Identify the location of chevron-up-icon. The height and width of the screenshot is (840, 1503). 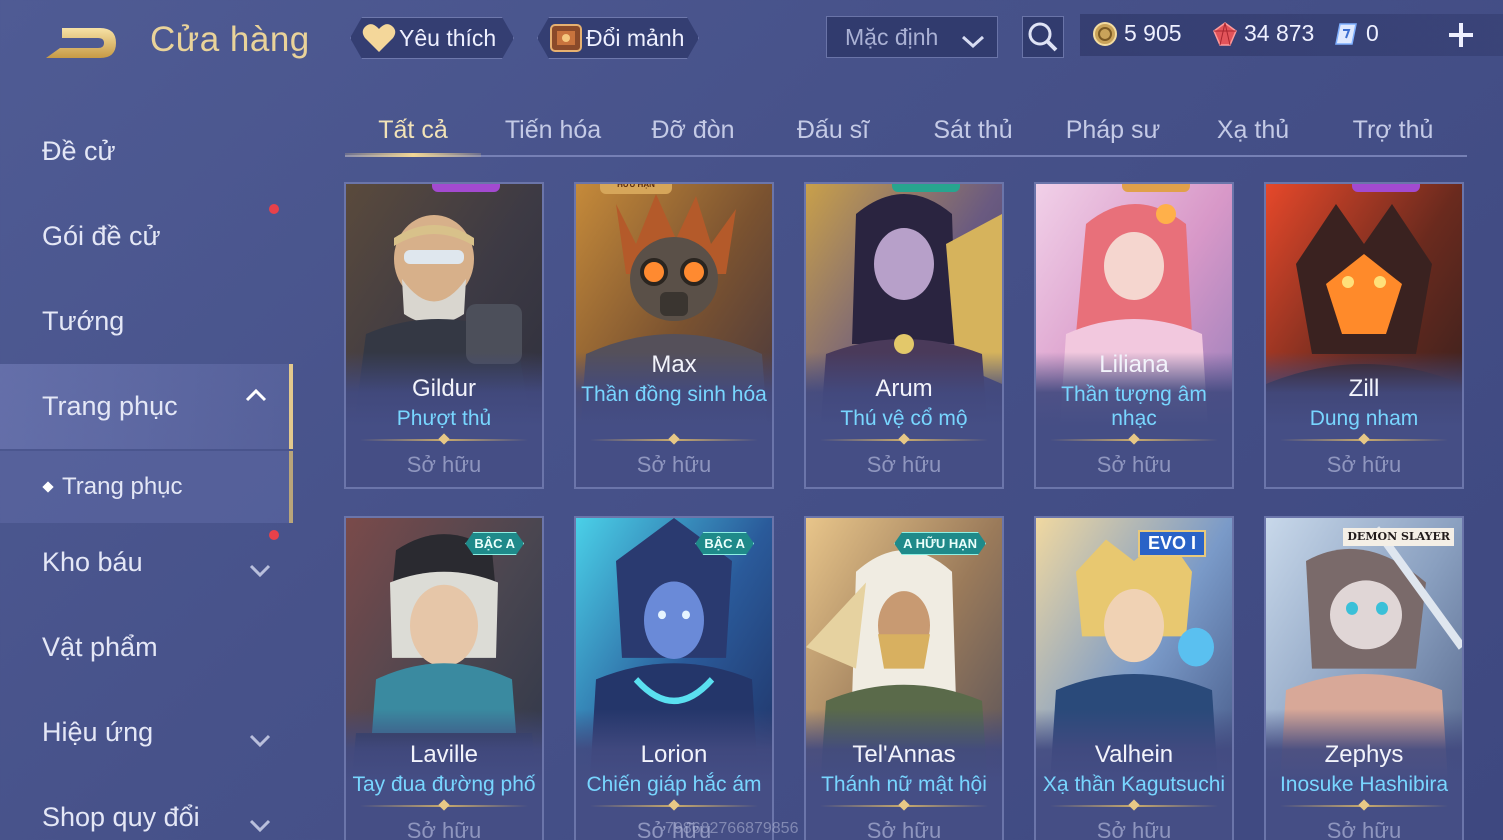
(256, 400).